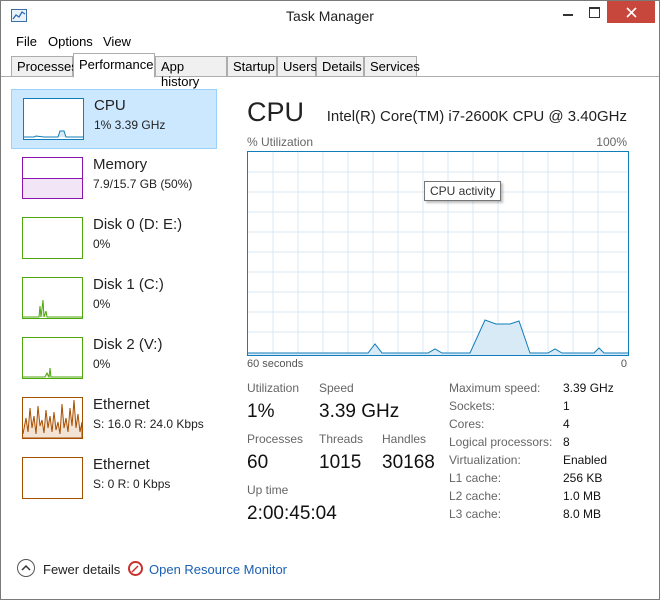 This screenshot has height=600, width=660. What do you see at coordinates (191, 72) in the screenshot?
I see `tab-app-history: App history` at bounding box center [191, 72].